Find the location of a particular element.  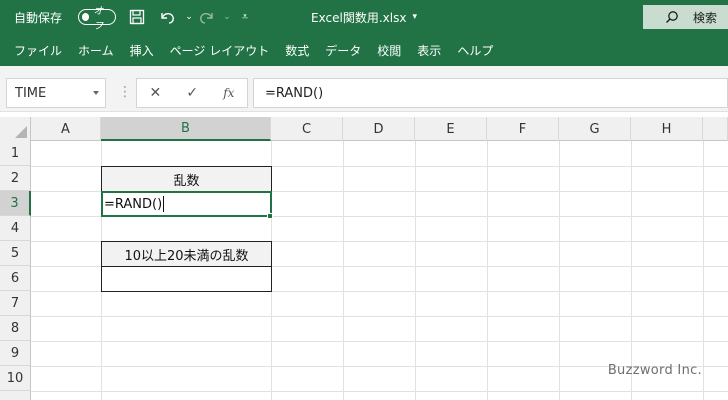

autosave-toggle: オフ is located at coordinates (97, 19).